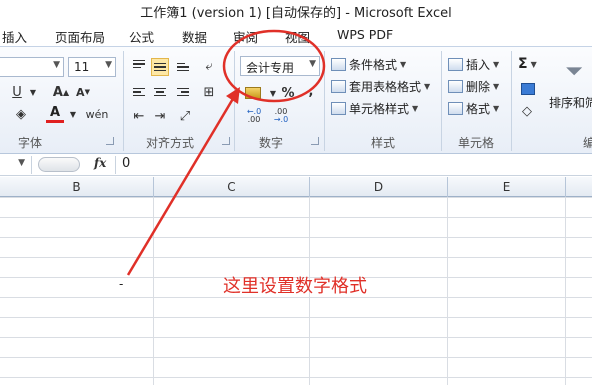 The width and height of the screenshot is (592, 385). I want to click on decrease-decimal-icon: .00 →.0, so click(281, 116).